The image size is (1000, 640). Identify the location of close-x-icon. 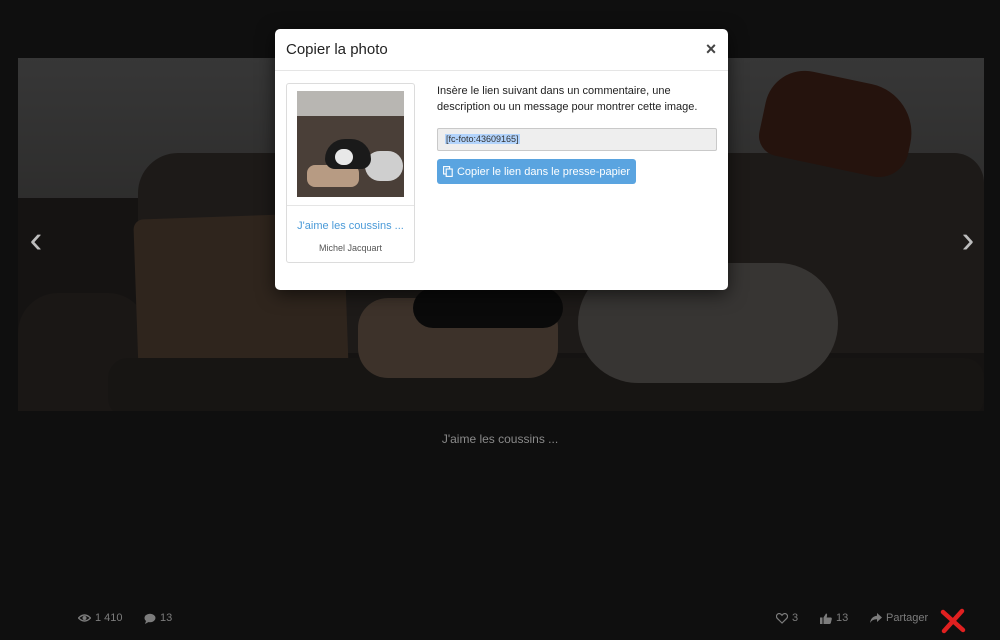
(953, 621).